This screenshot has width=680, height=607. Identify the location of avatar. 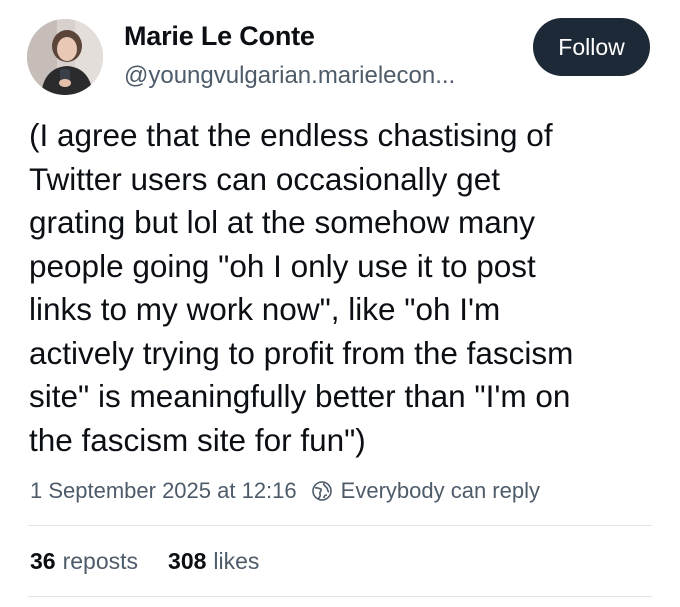
(65, 57).